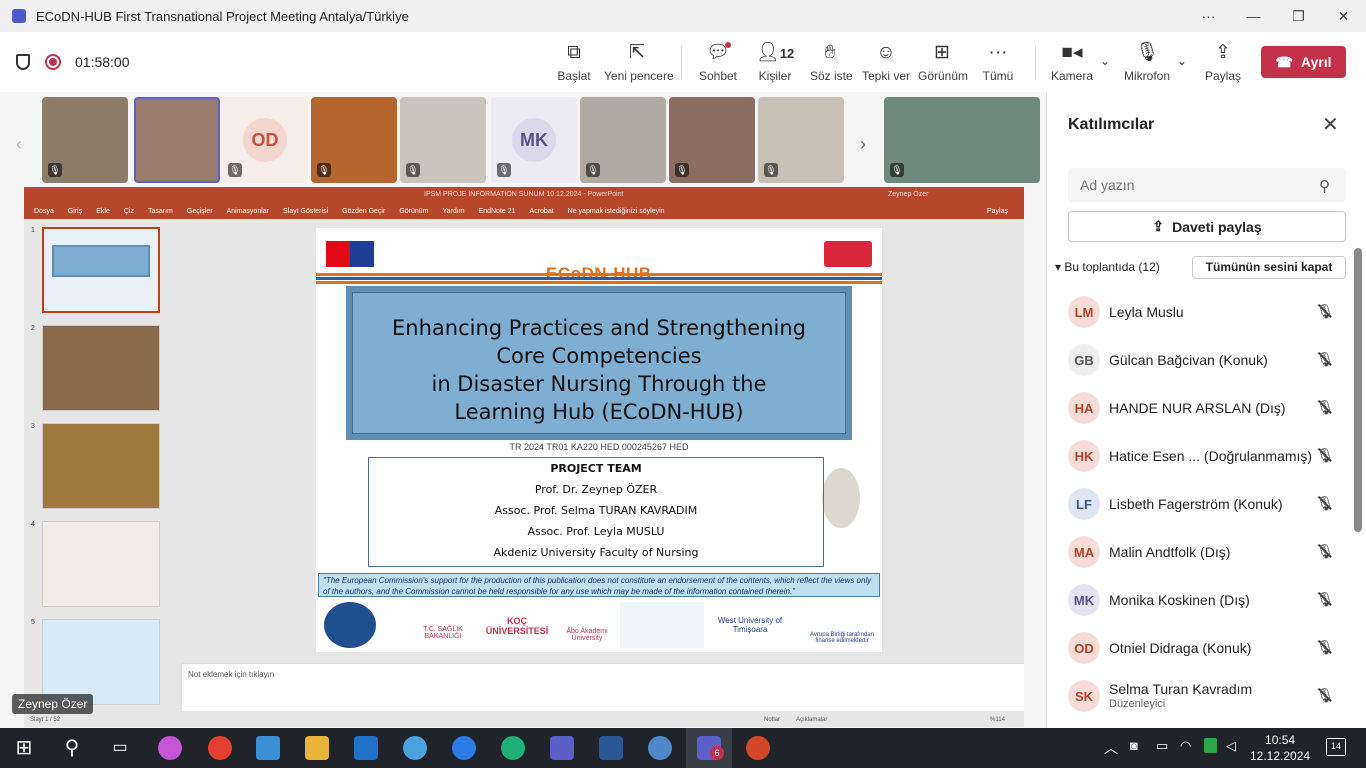 This screenshot has height=768, width=1366. Describe the element at coordinates (366, 748) in the screenshot. I see `mail-icon` at that location.